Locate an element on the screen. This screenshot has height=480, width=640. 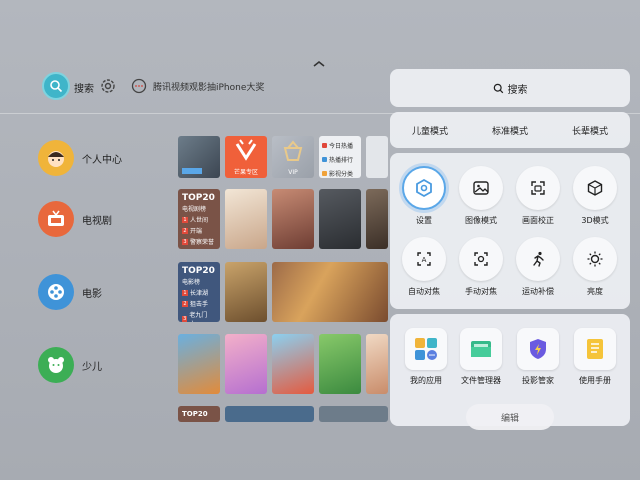
top-search-button is located at coordinates (56, 86).